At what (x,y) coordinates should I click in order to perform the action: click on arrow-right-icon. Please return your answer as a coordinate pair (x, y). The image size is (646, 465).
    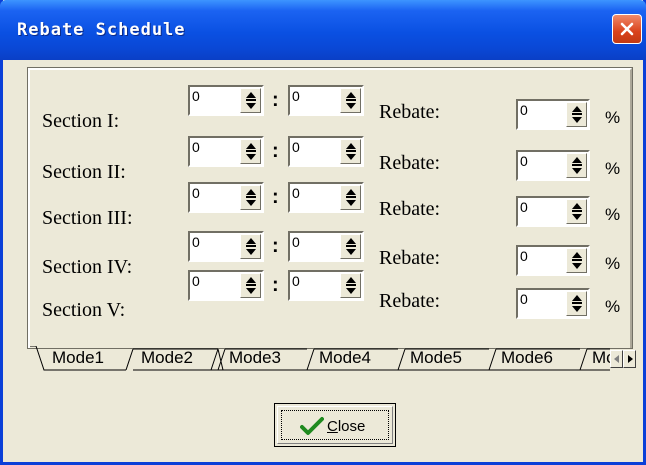
    Looking at the image, I should click on (630, 359).